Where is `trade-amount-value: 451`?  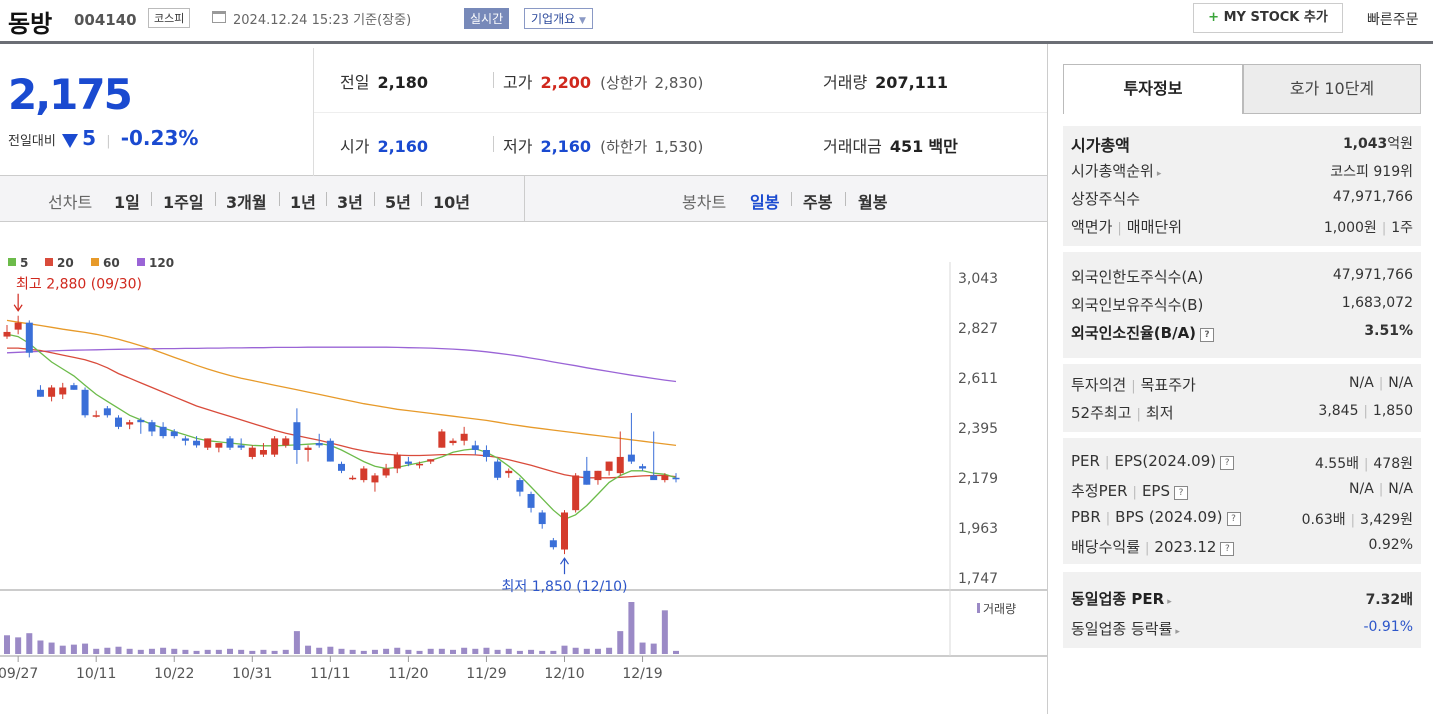 trade-amount-value: 451 is located at coordinates (906, 146).